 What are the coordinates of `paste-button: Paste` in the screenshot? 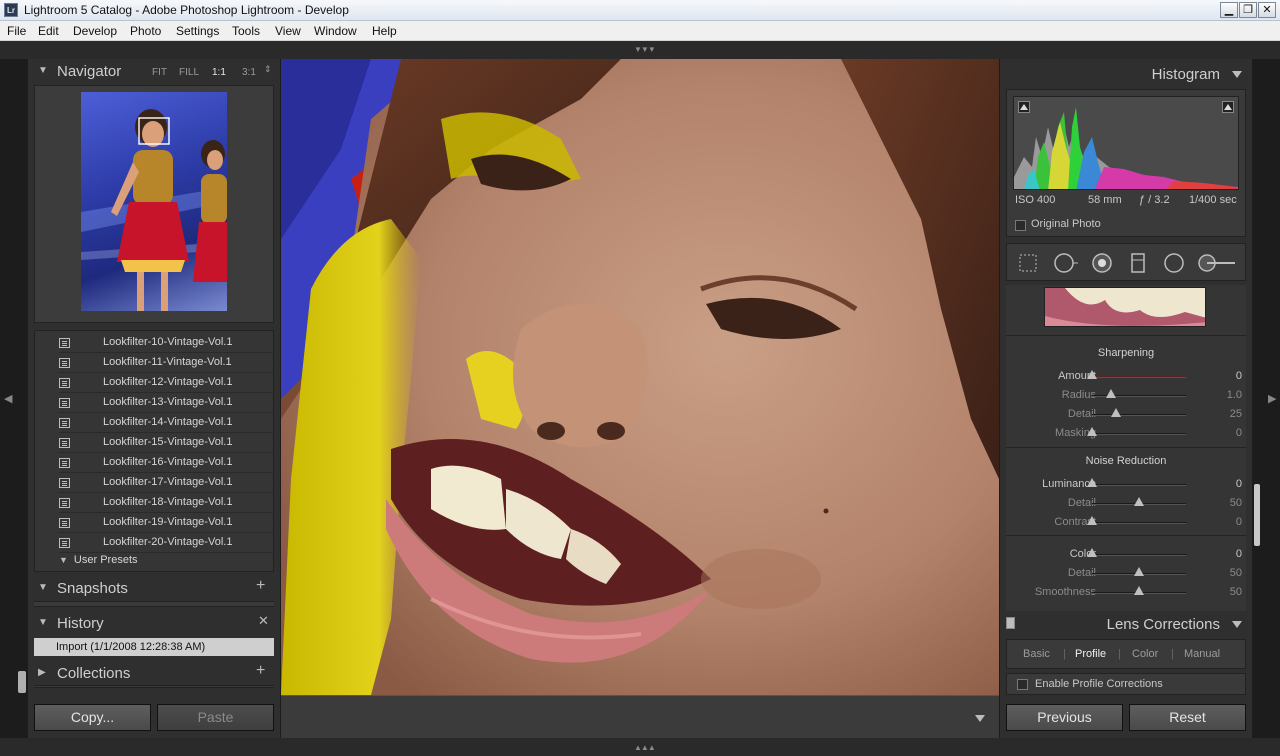 It's located at (215, 717).